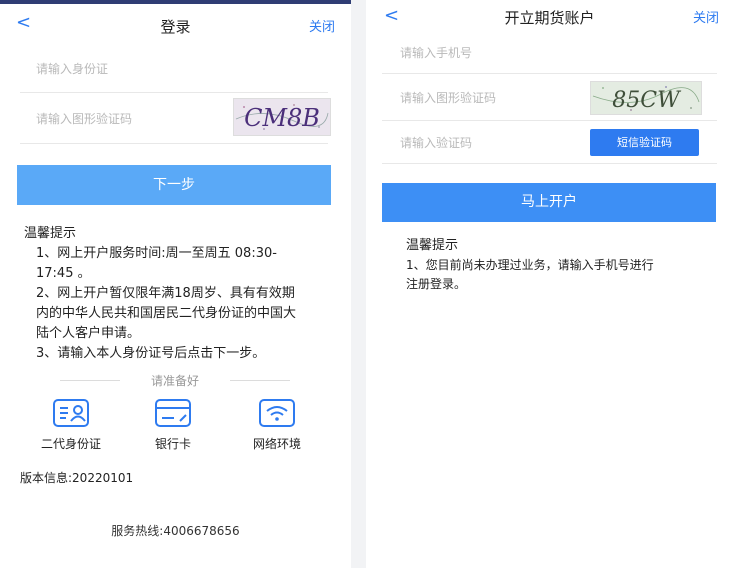  I want to click on id-card-field, so click(174, 69).